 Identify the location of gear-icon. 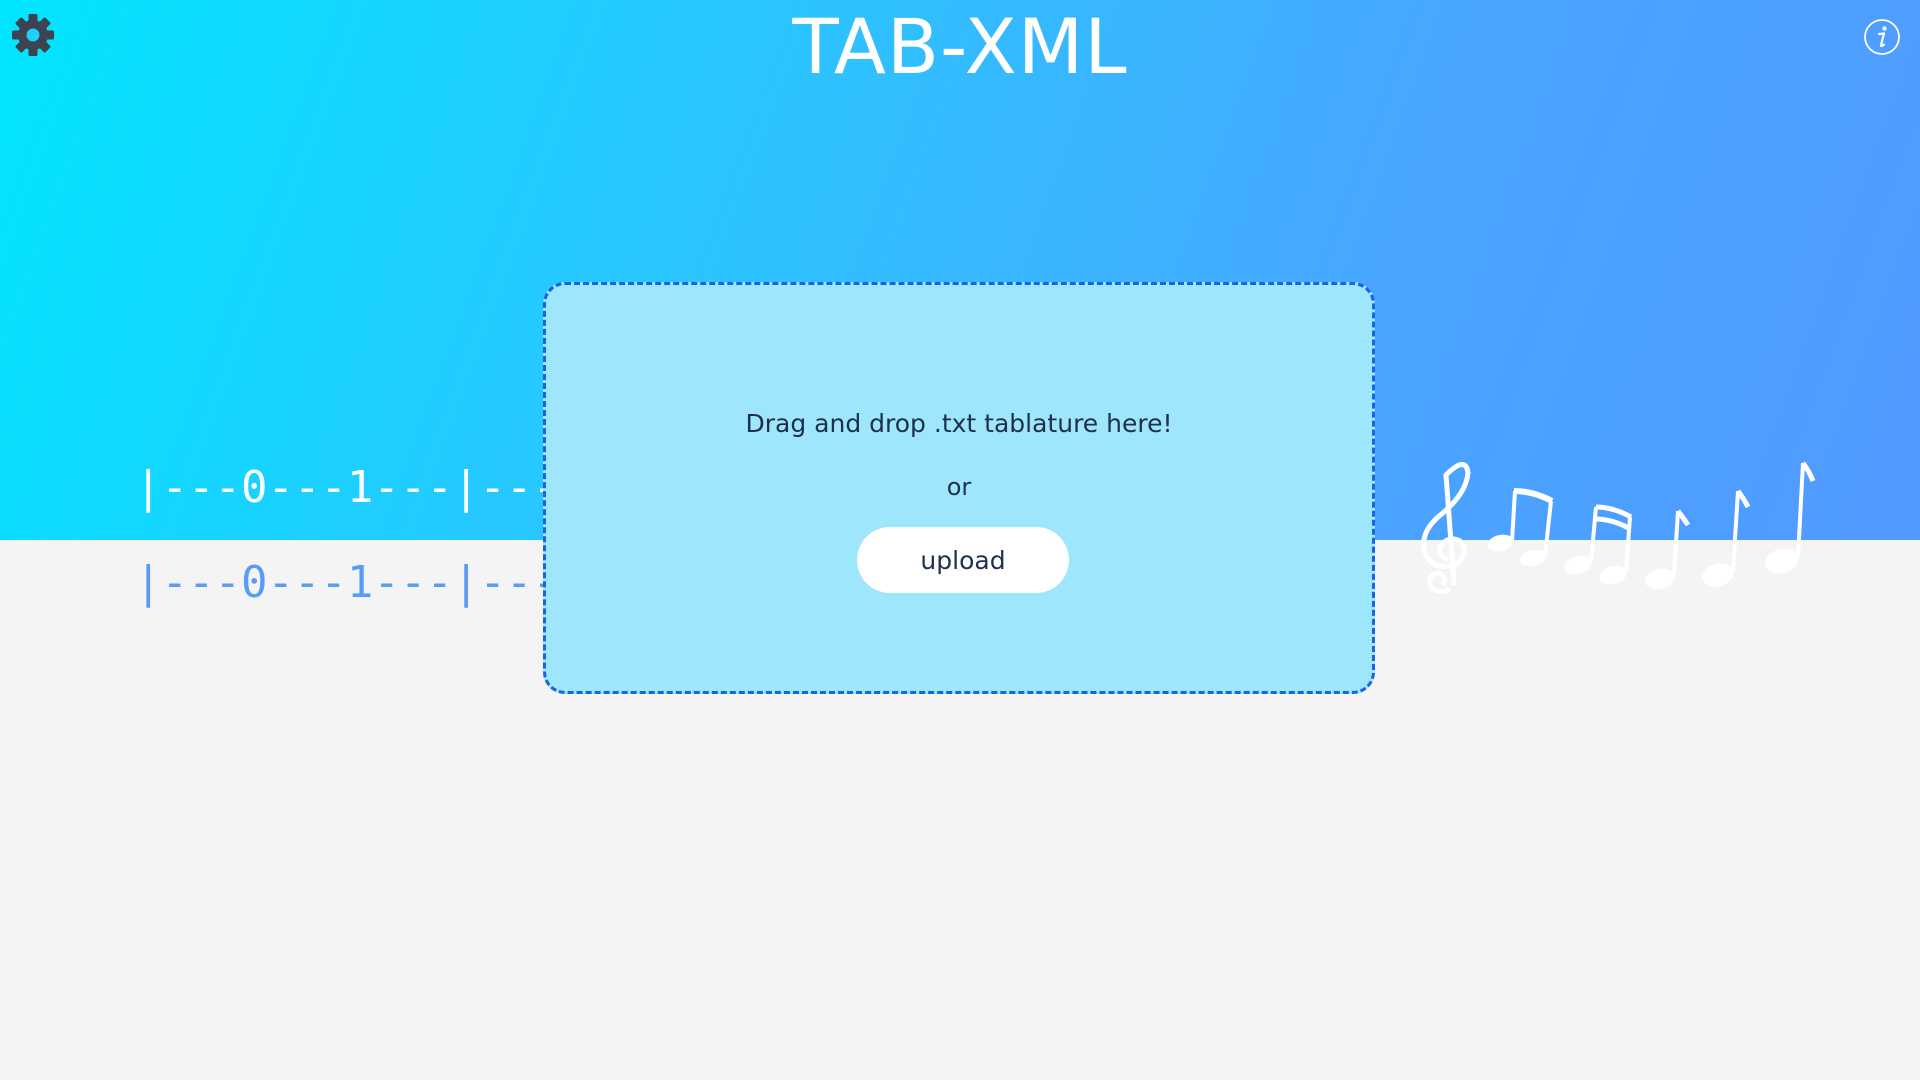
(33, 35).